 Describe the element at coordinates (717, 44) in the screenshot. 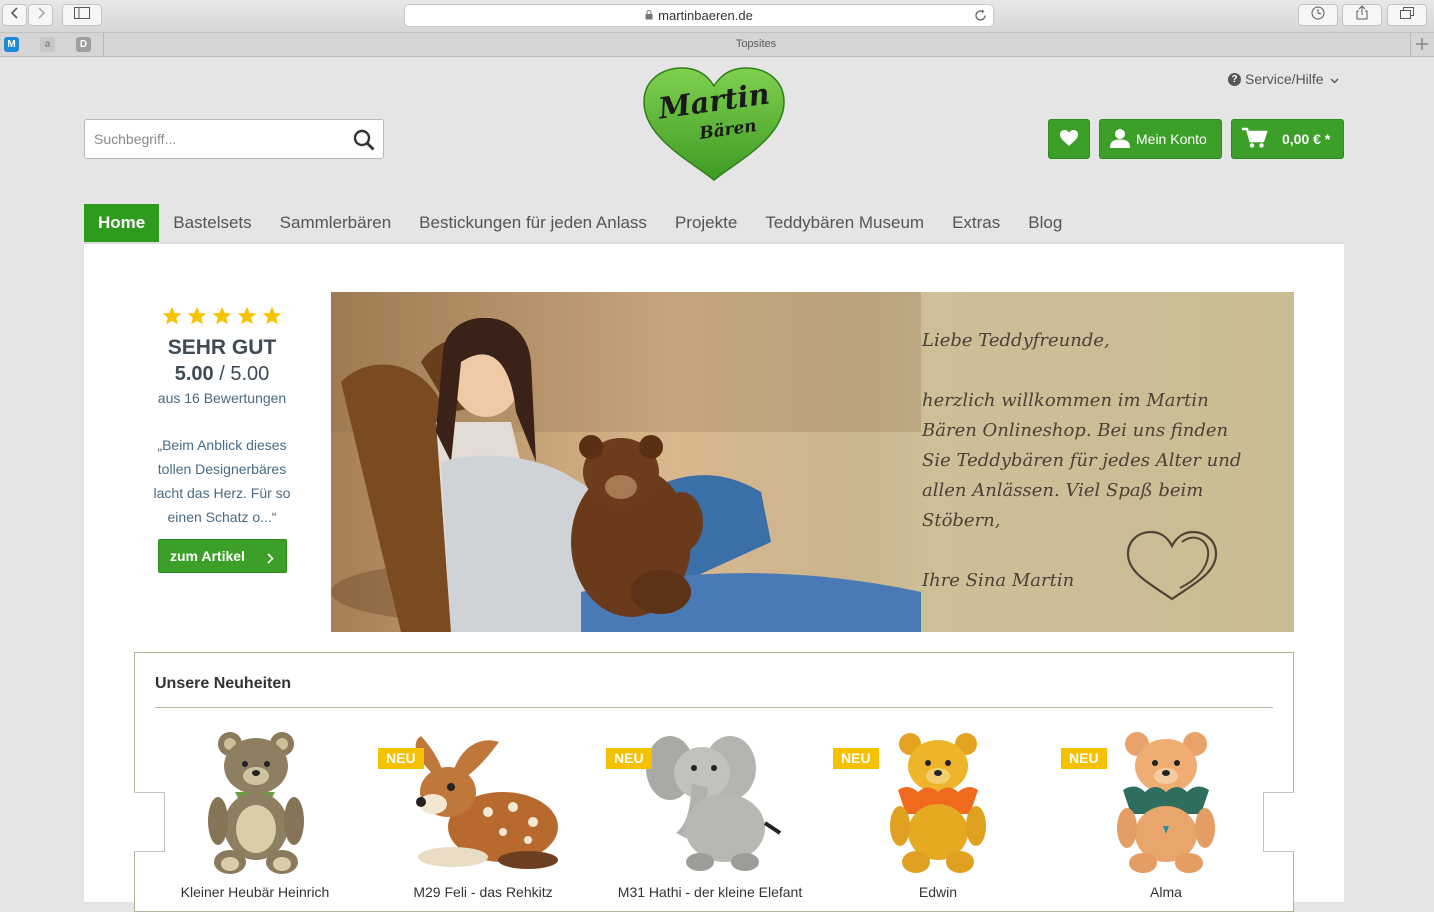

I see `tab-title: Topsites` at that location.